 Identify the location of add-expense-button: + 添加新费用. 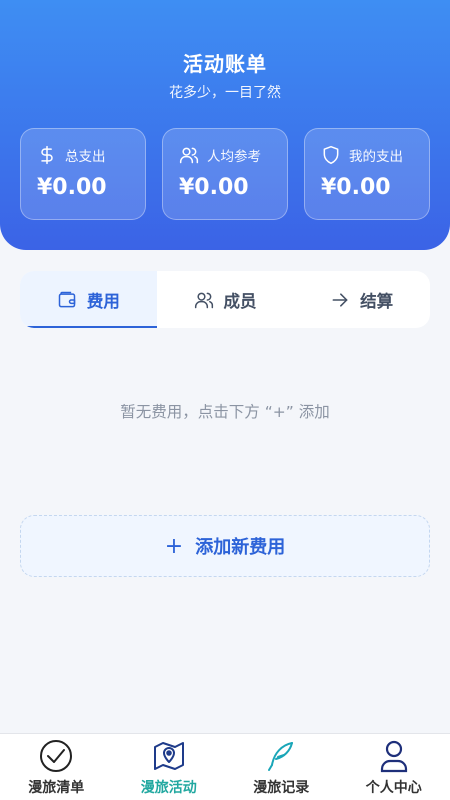
(225, 546).